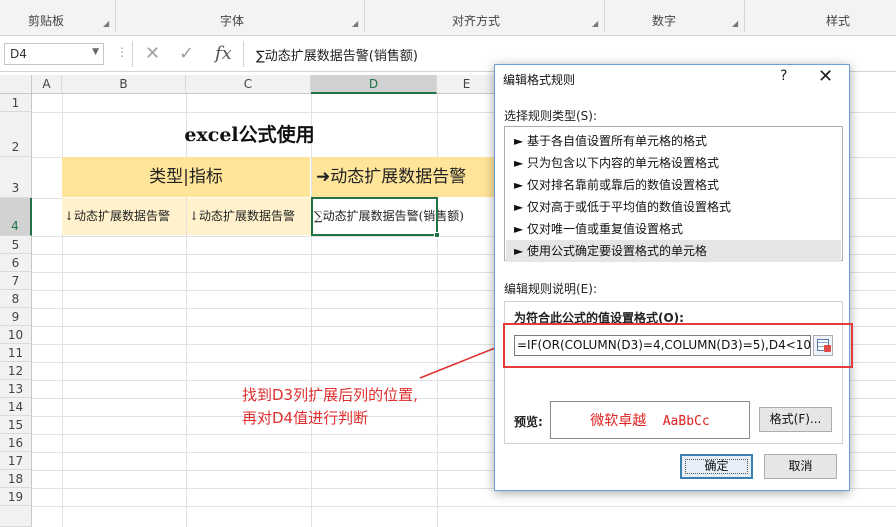  I want to click on row-header: 7, so click(16, 281).